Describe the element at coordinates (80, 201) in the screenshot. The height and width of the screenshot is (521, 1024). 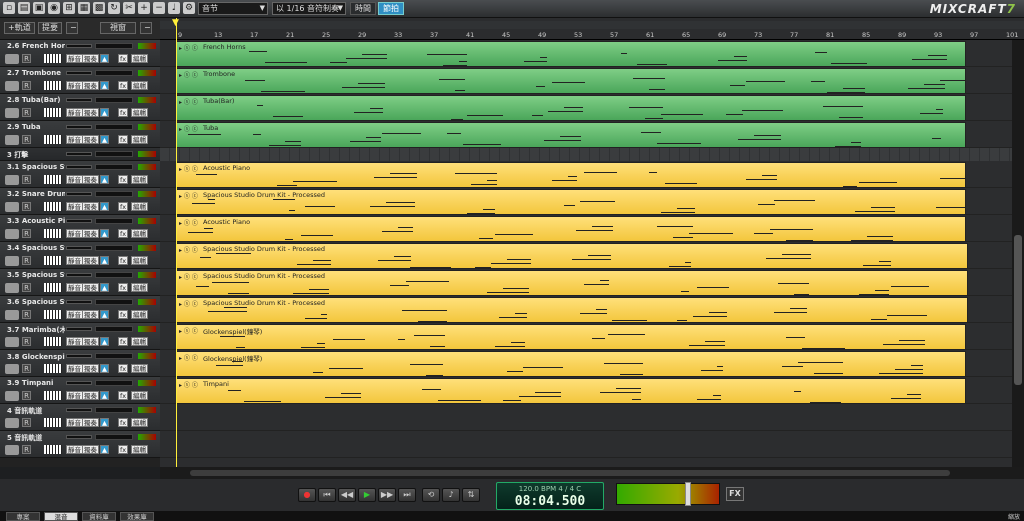
I see `track-header-3-2: 3.2 Snare Drum R 靜音 獨奏 fx 編輯 ▲` at that location.